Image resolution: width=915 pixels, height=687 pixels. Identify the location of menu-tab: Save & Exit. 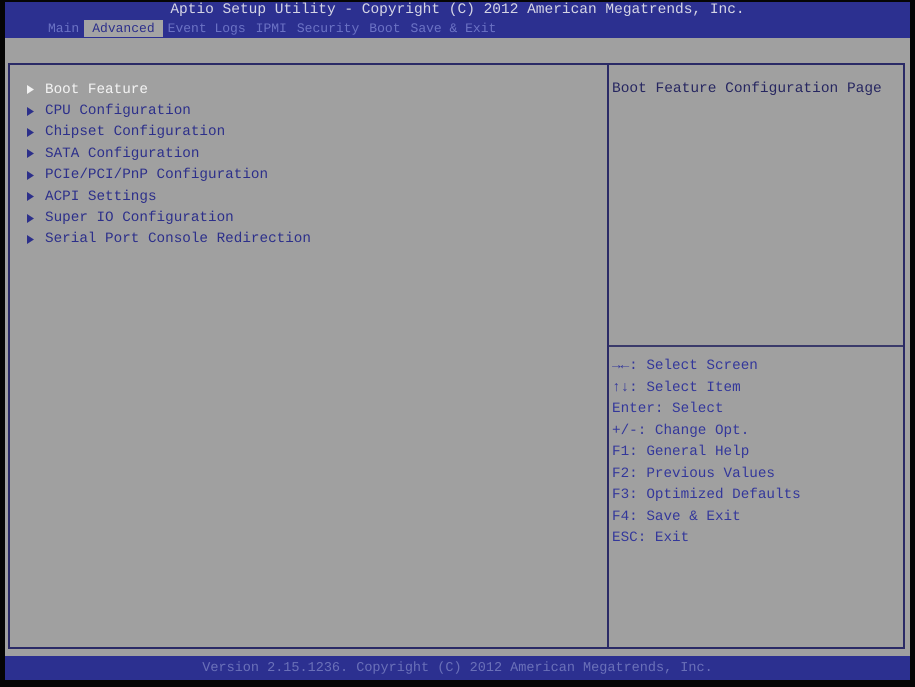
(454, 28).